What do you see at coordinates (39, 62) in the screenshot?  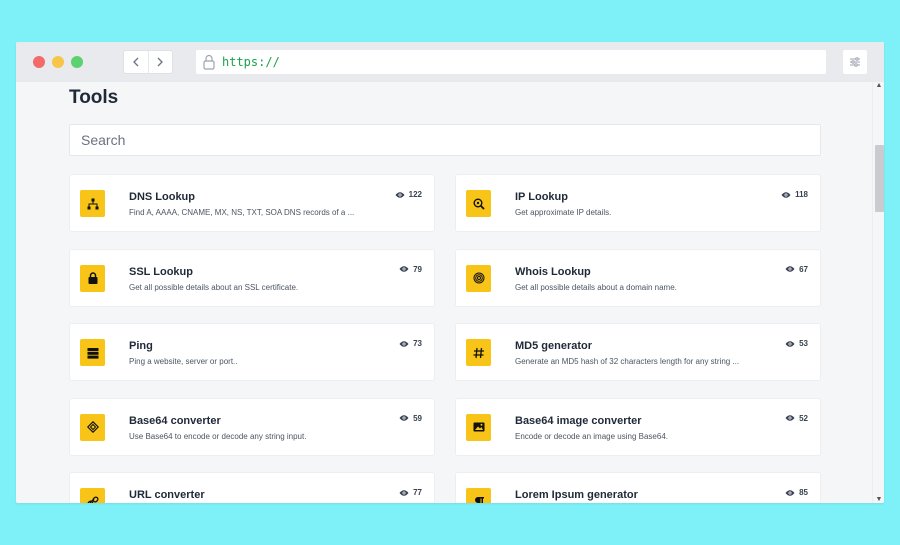 I see `close-window-button` at bounding box center [39, 62].